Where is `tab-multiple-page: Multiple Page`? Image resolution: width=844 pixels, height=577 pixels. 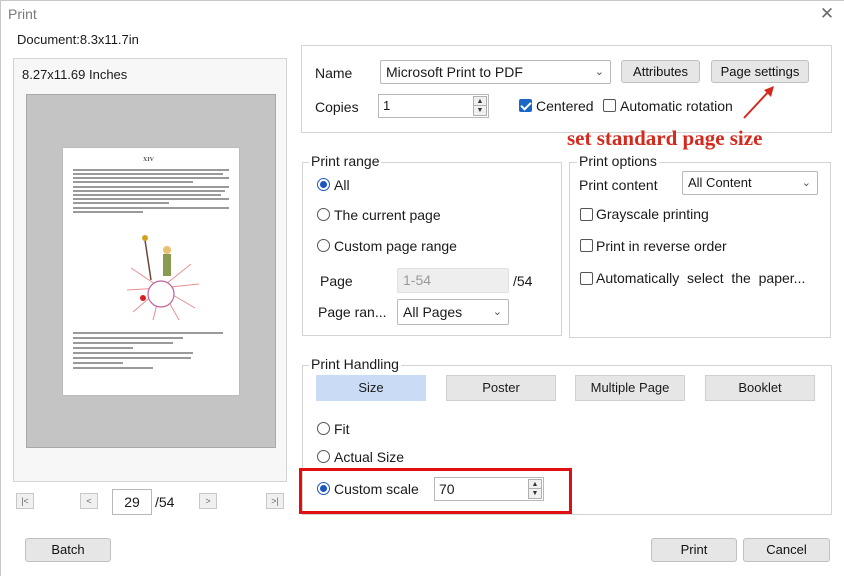 tab-multiple-page: Multiple Page is located at coordinates (630, 388).